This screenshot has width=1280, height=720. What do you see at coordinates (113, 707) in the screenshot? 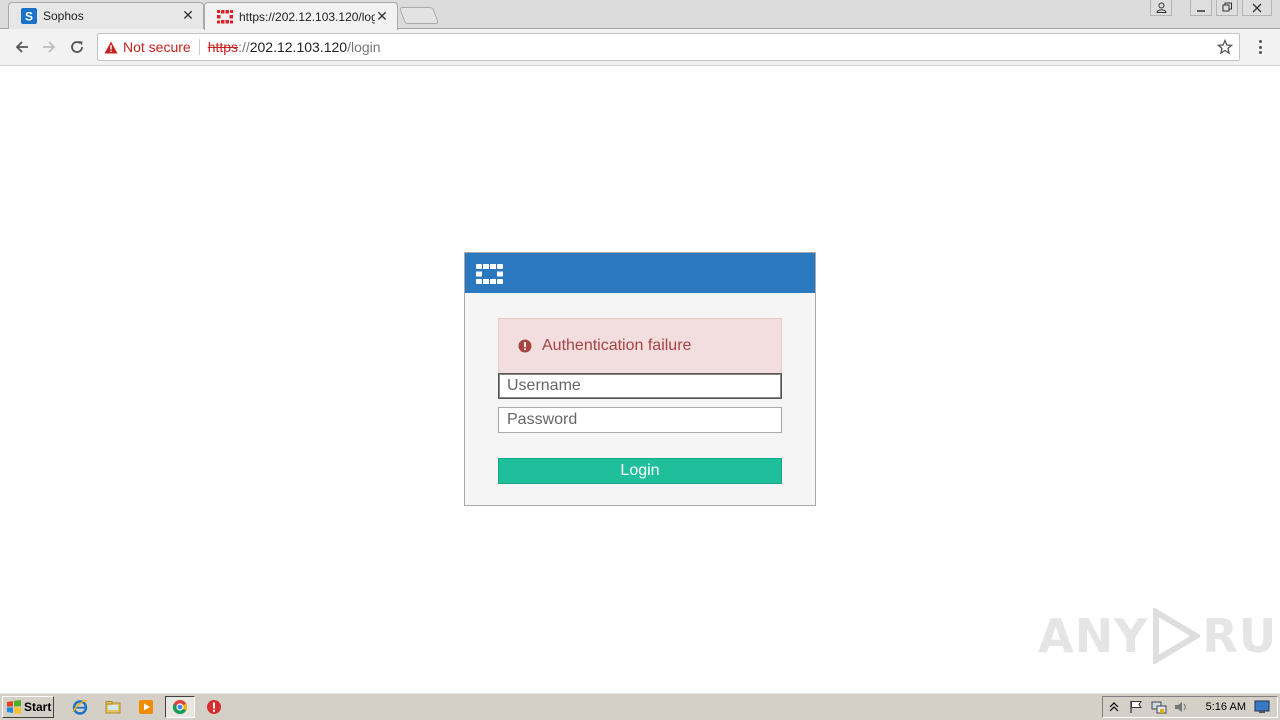
I see `file-explorer-icon` at bounding box center [113, 707].